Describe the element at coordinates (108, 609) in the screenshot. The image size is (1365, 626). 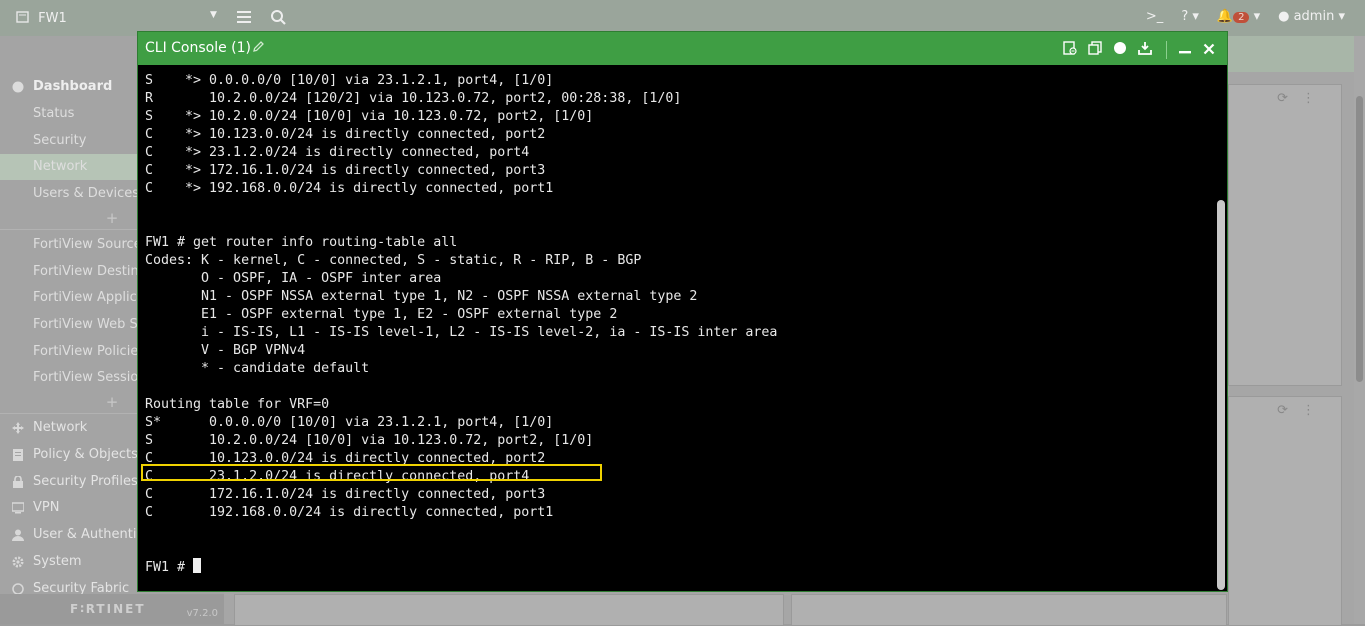
I see `fortinet-logo: F∶RTINET` at that location.